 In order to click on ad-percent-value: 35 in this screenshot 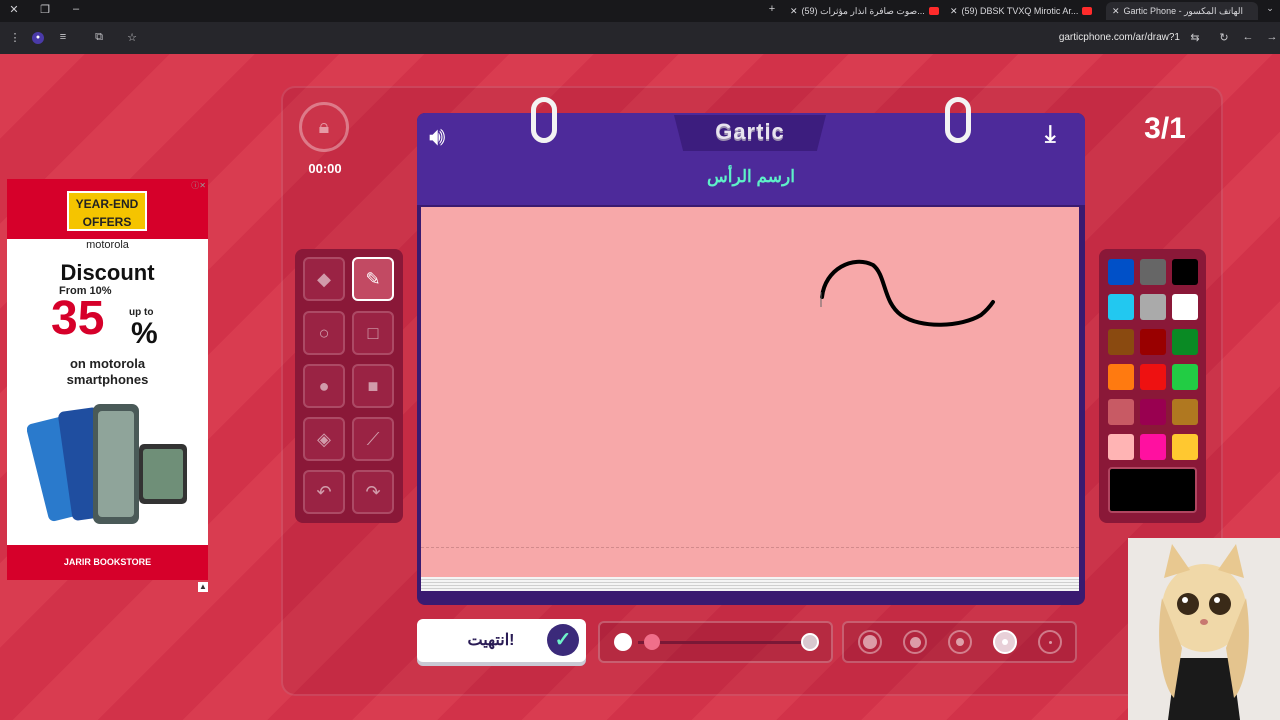, I will do `click(78, 318)`.